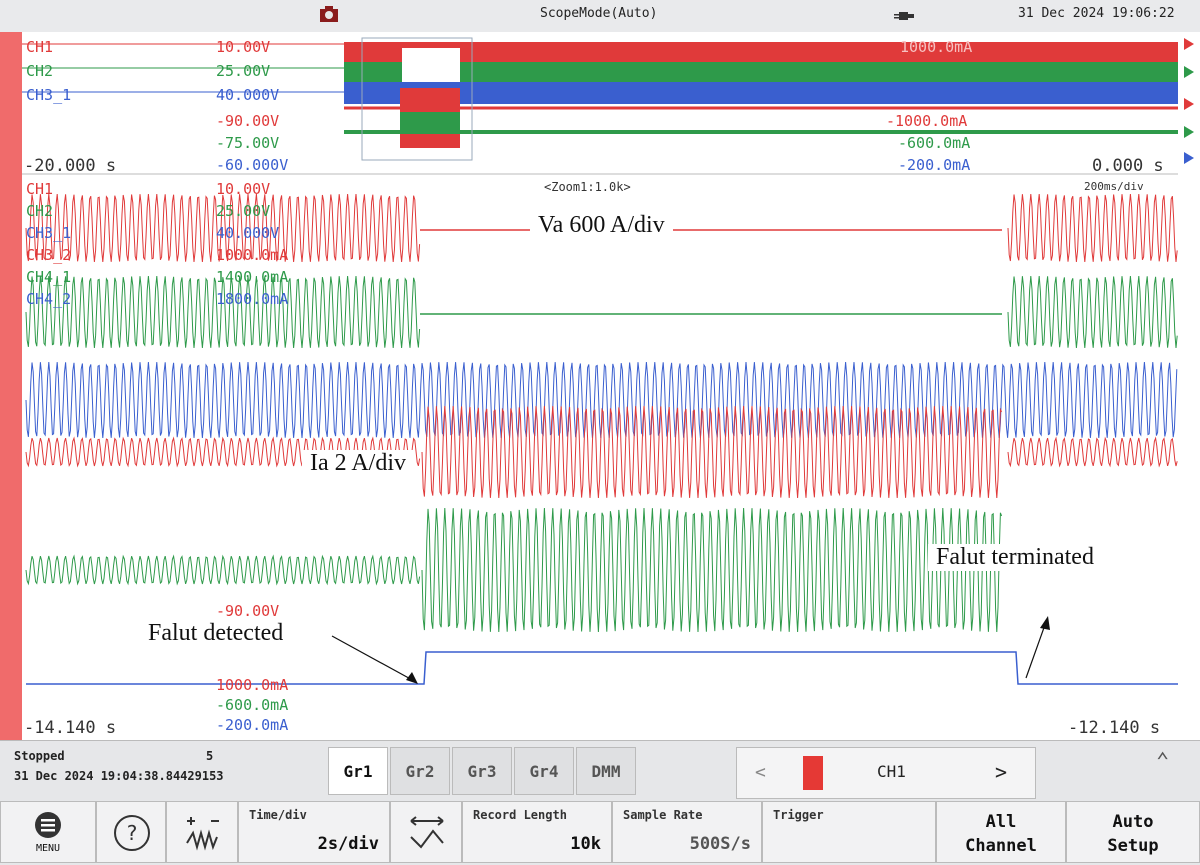 The image size is (1200, 865). What do you see at coordinates (252, 255) in the screenshot?
I see `zoom-ch3-2-scale: 1000.0mA` at bounding box center [252, 255].